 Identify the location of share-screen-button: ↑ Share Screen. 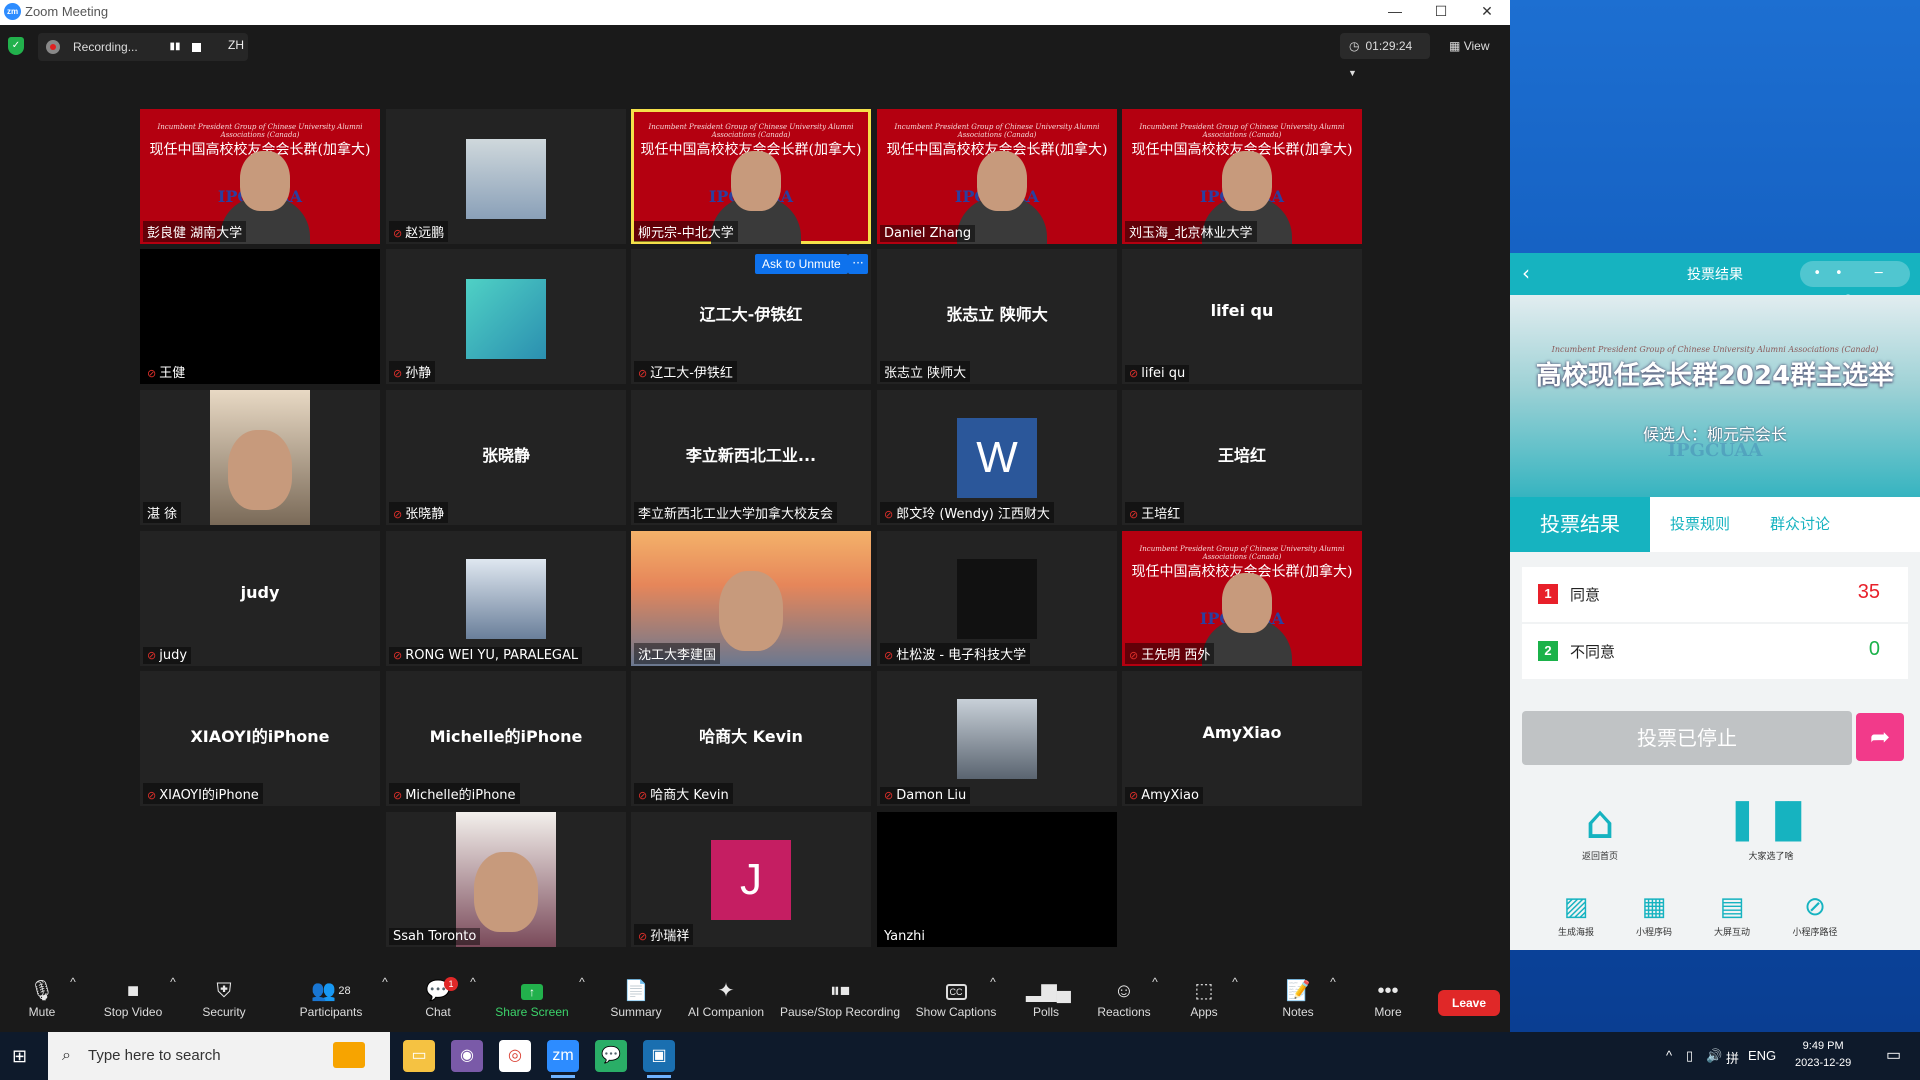
(532, 1003).